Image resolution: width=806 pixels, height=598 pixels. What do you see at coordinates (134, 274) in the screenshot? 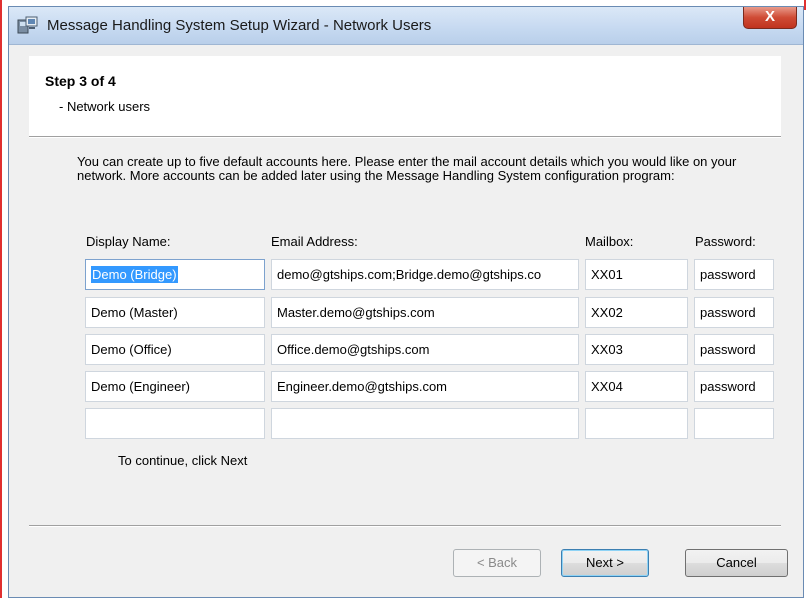
I see `selected-text: Demo (Bridge)` at bounding box center [134, 274].